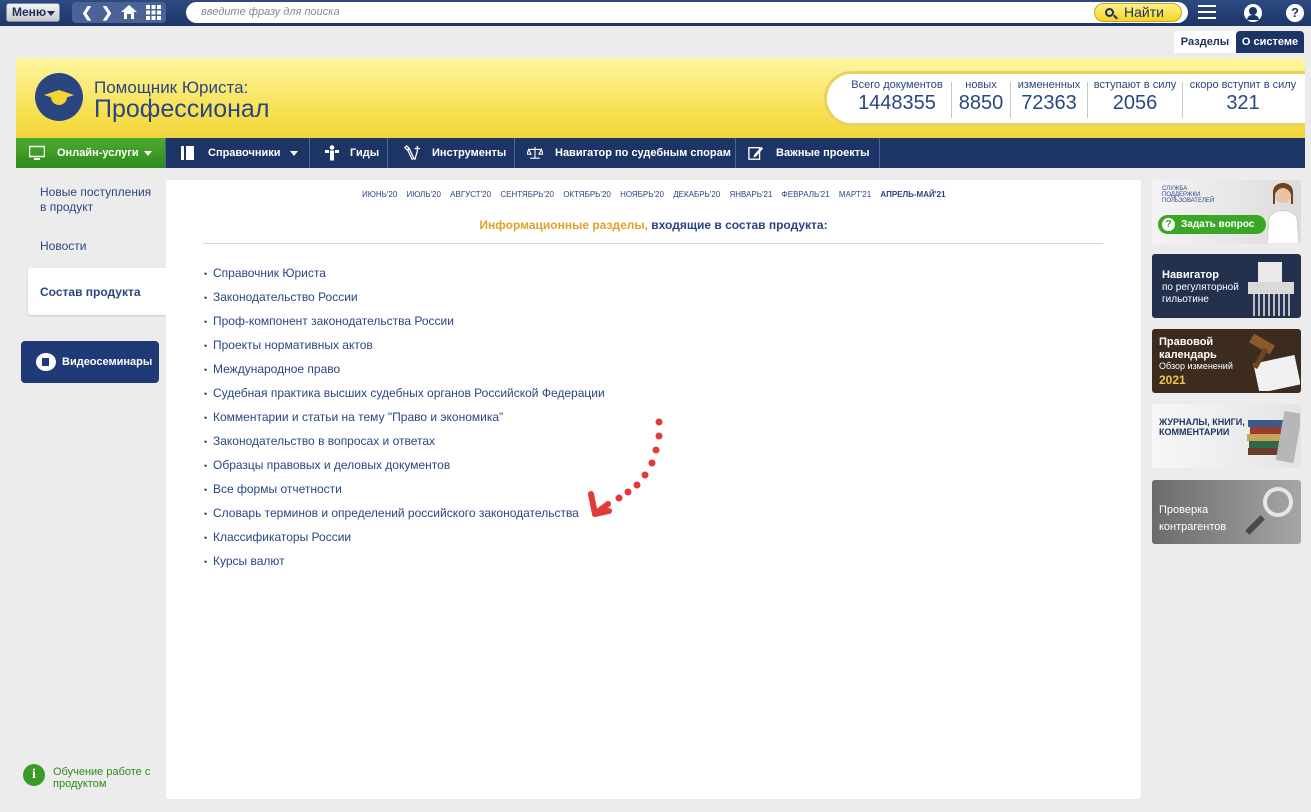 This screenshot has height=812, width=1311. Describe the element at coordinates (276, 369) in the screenshot. I see `section-link: Международное право` at that location.